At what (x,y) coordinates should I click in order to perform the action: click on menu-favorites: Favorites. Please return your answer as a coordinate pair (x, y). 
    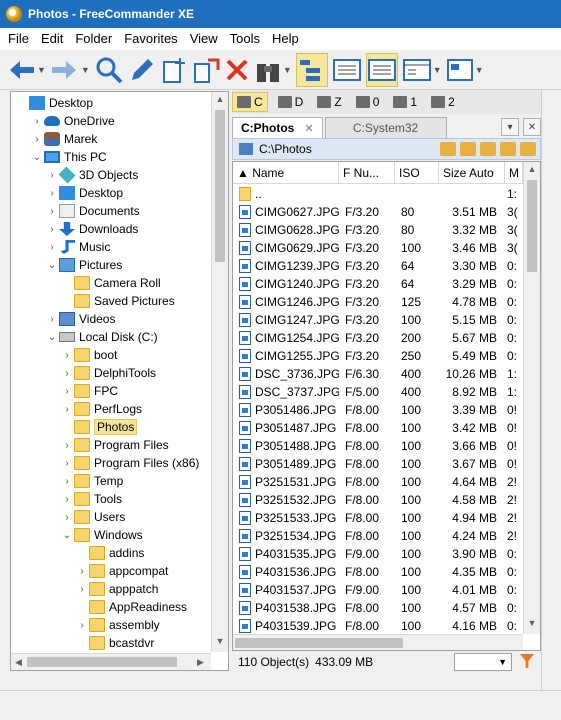
    Looking at the image, I should click on (150, 39).